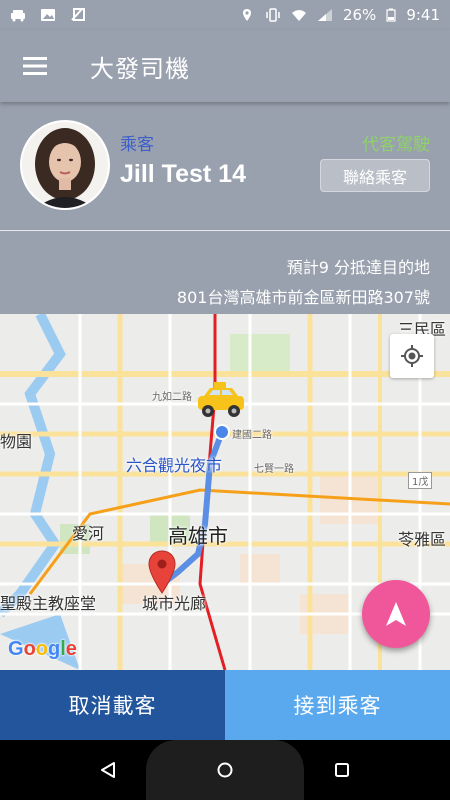 This screenshot has width=450, height=800. I want to click on recents-icon, so click(342, 770).